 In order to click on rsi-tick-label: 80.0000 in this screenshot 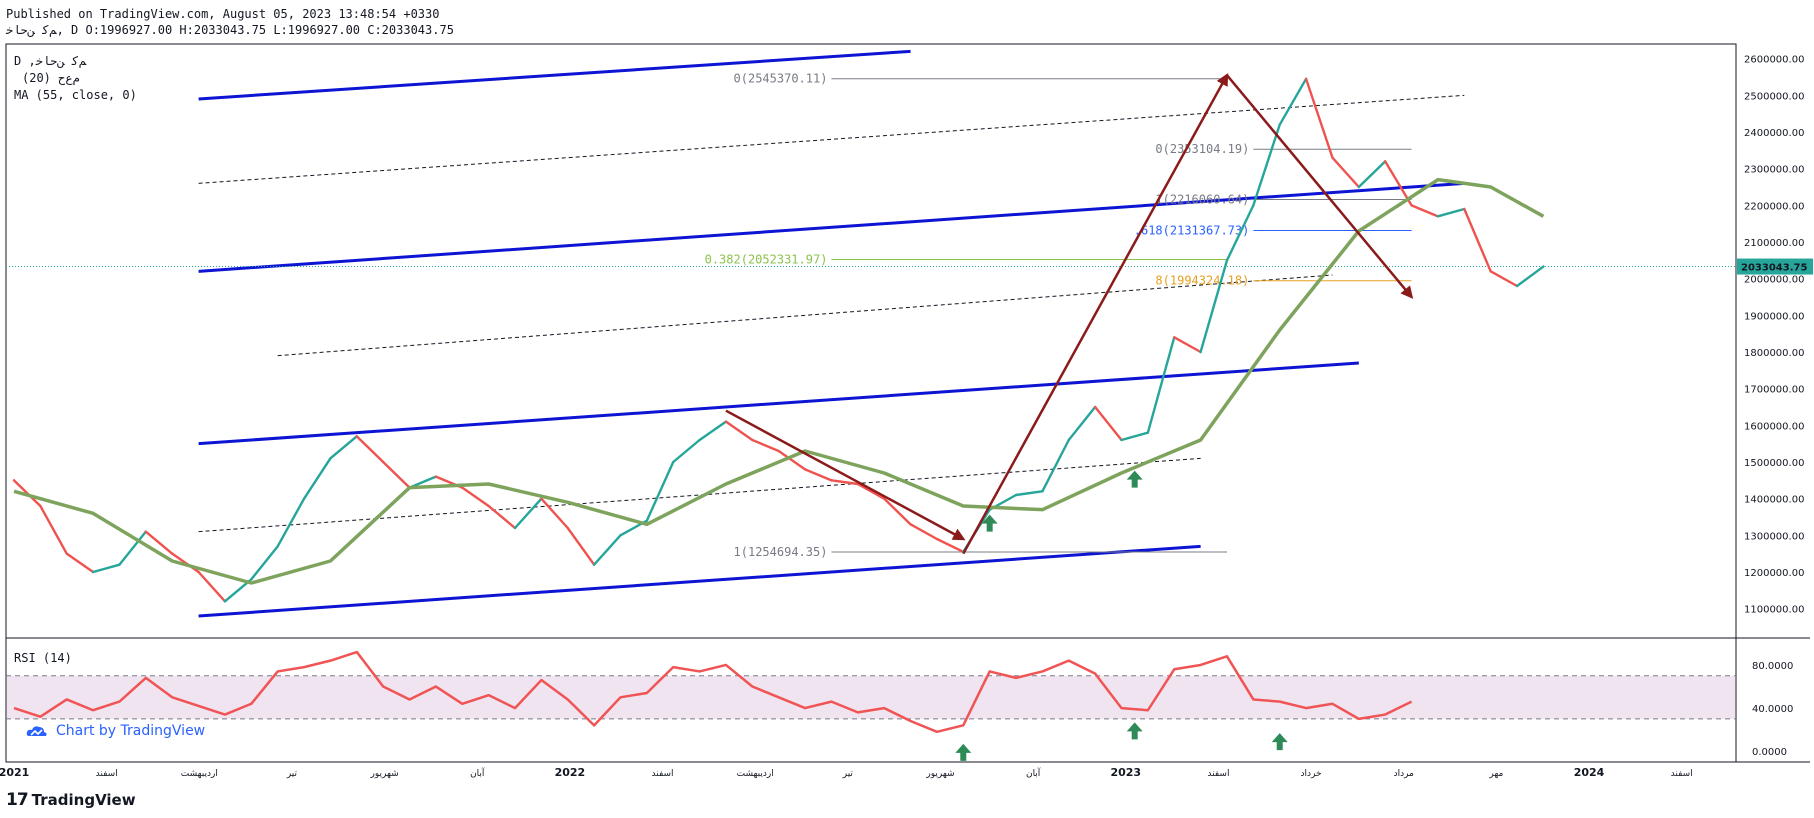, I will do `click(1772, 666)`.